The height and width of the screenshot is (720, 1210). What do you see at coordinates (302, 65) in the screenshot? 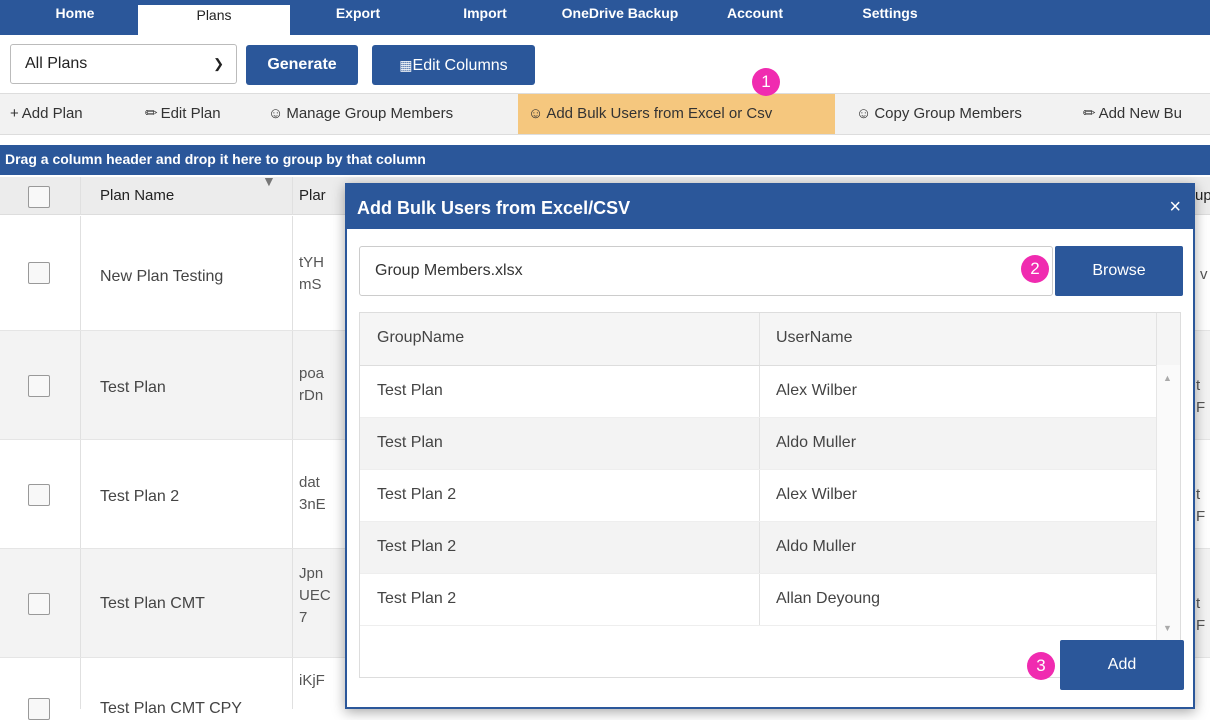
I see `generate-button: Generate` at bounding box center [302, 65].